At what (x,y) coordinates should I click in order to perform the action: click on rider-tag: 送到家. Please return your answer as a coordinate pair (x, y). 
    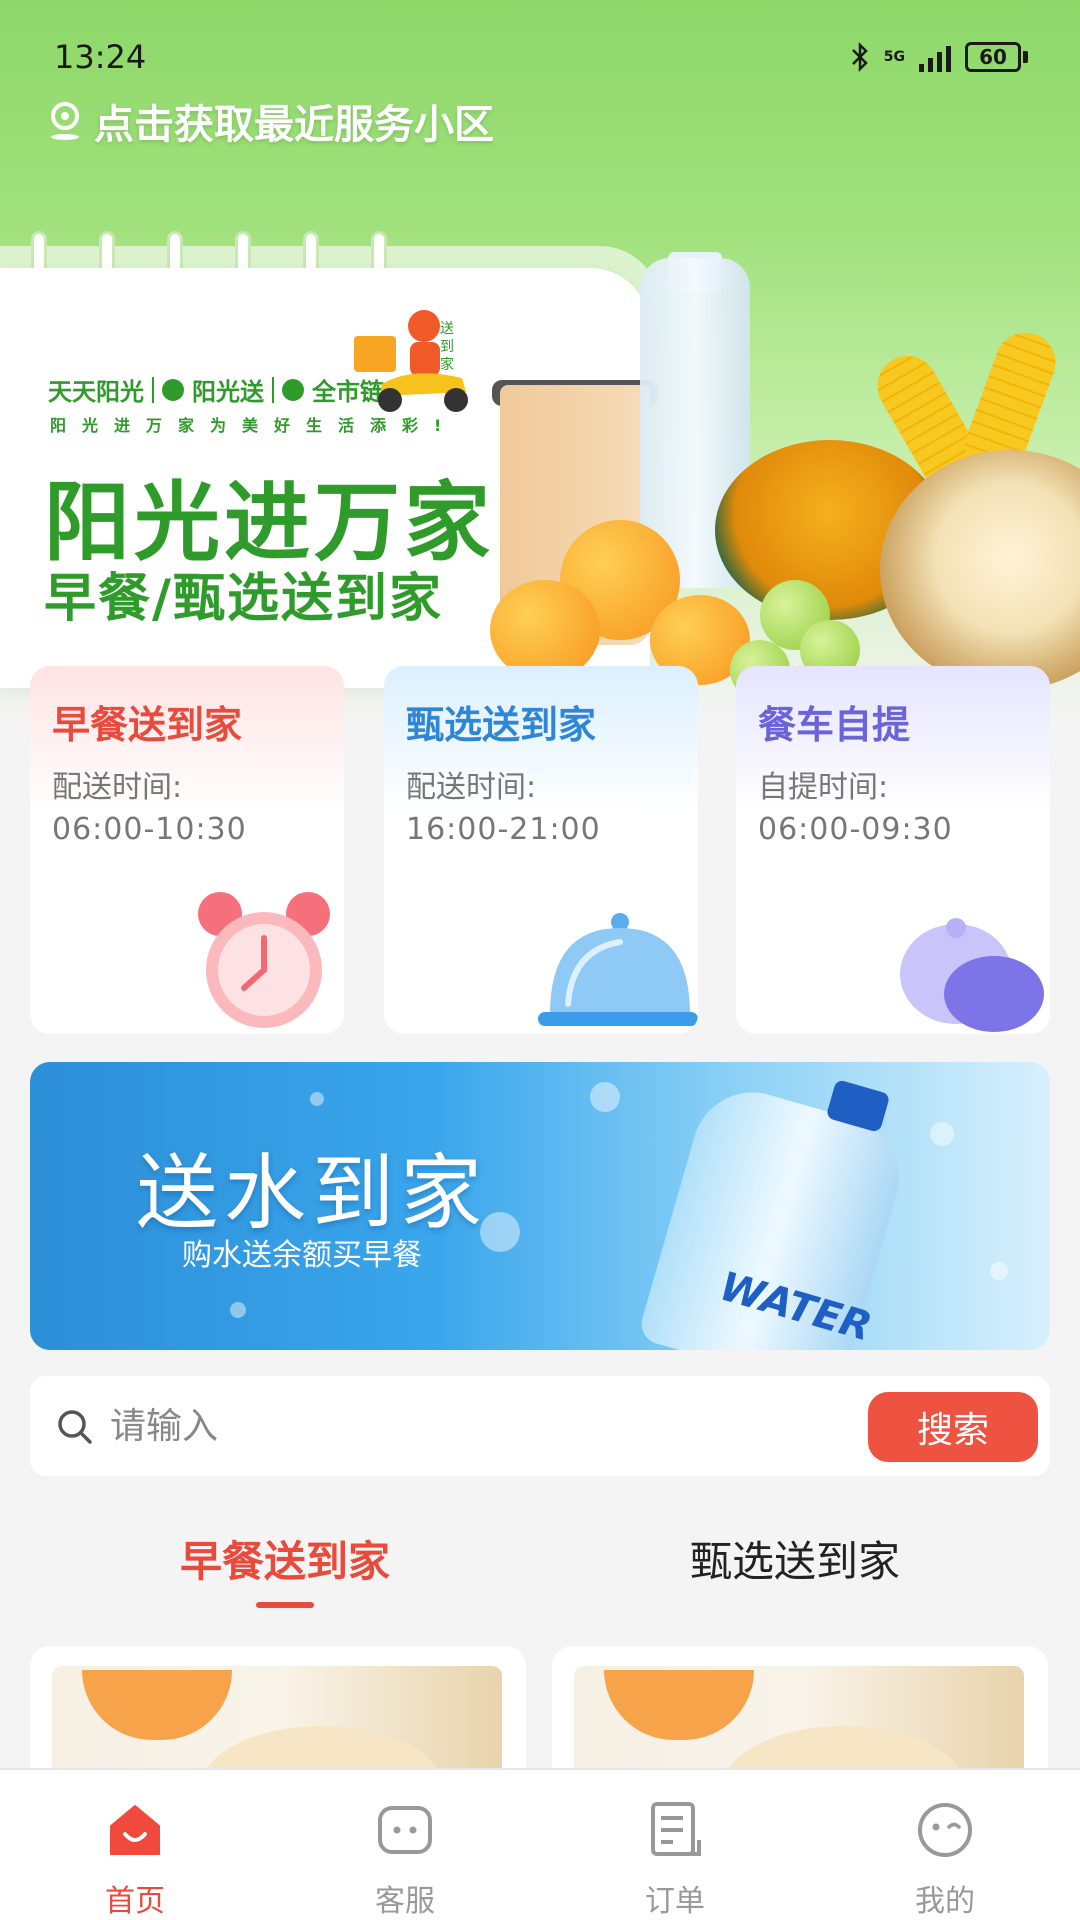
    Looking at the image, I should click on (447, 347).